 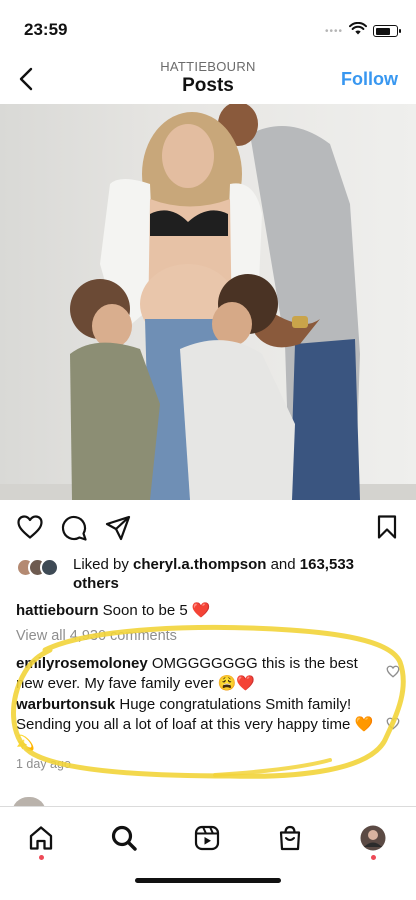 What do you see at coordinates (236, 683) in the screenshot?
I see `comment-emoji: 😩❤️` at bounding box center [236, 683].